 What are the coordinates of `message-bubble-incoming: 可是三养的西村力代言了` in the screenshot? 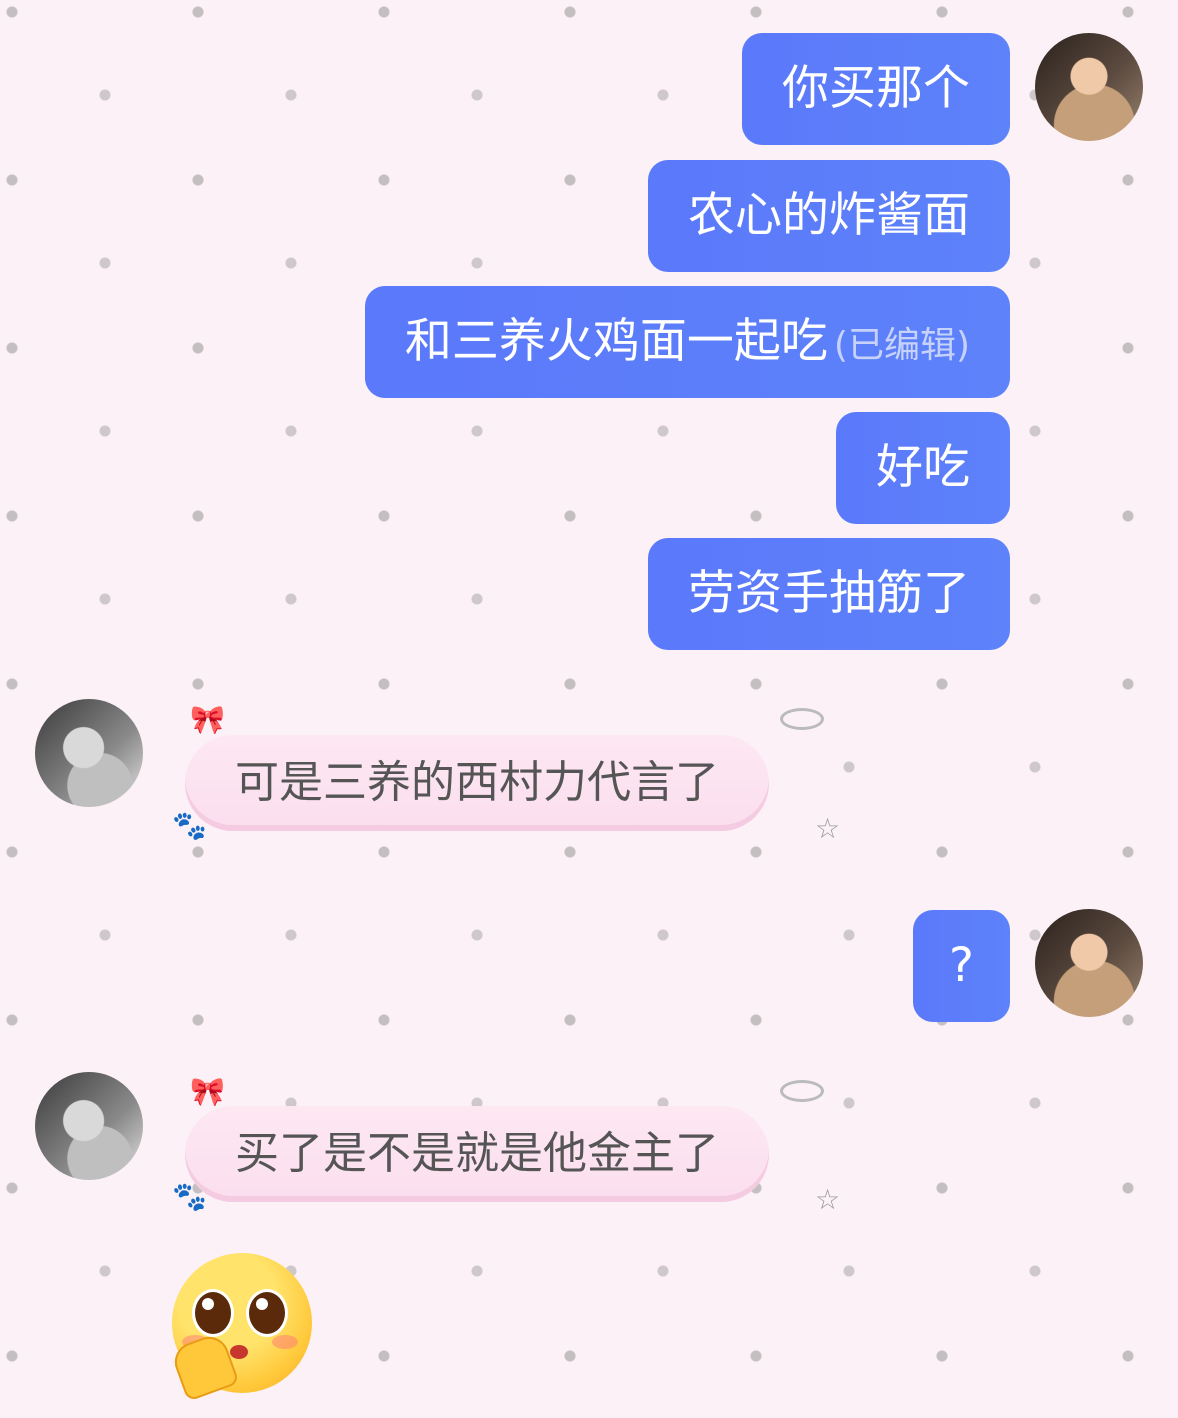 It's located at (477, 783).